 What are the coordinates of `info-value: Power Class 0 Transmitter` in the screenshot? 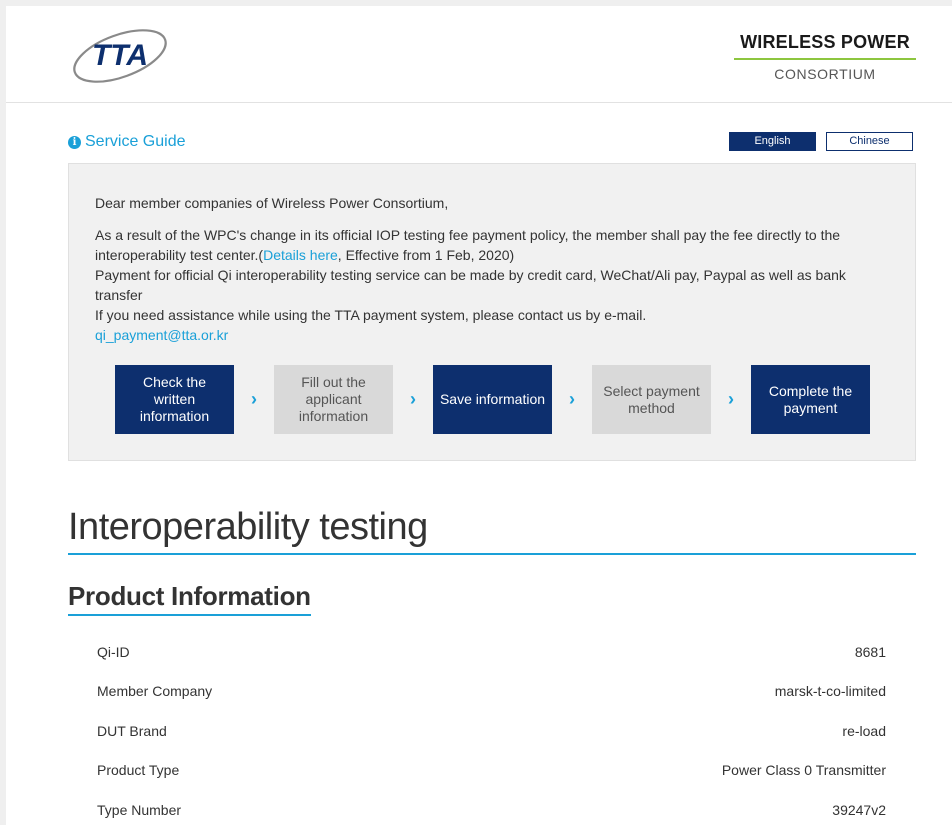 It's located at (803, 770).